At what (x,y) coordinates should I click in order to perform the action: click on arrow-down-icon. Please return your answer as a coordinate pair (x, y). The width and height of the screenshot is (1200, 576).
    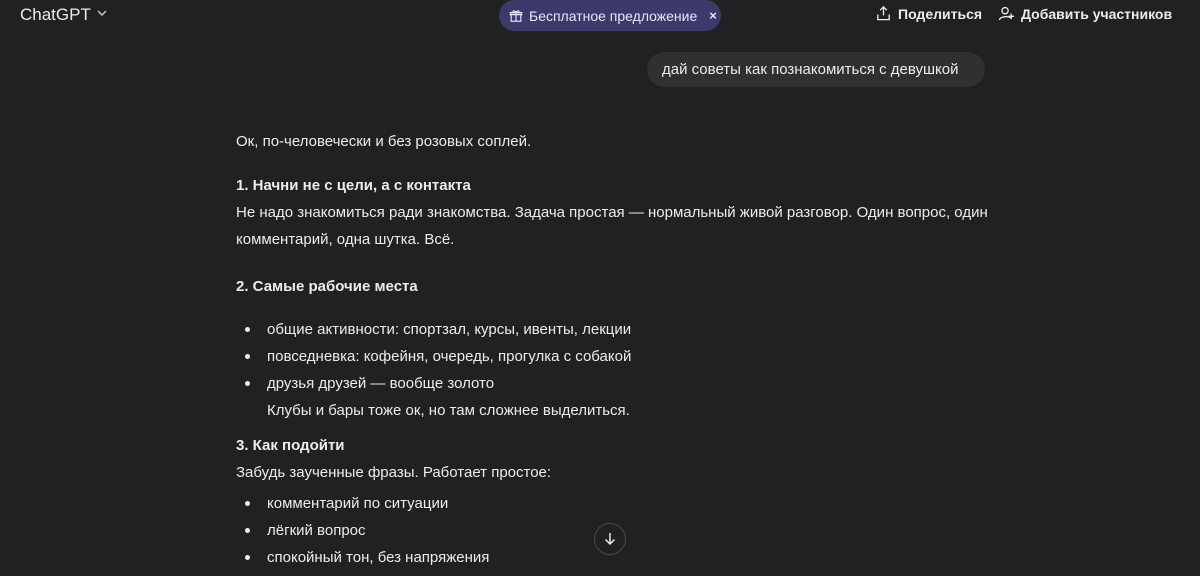
    Looking at the image, I should click on (610, 539).